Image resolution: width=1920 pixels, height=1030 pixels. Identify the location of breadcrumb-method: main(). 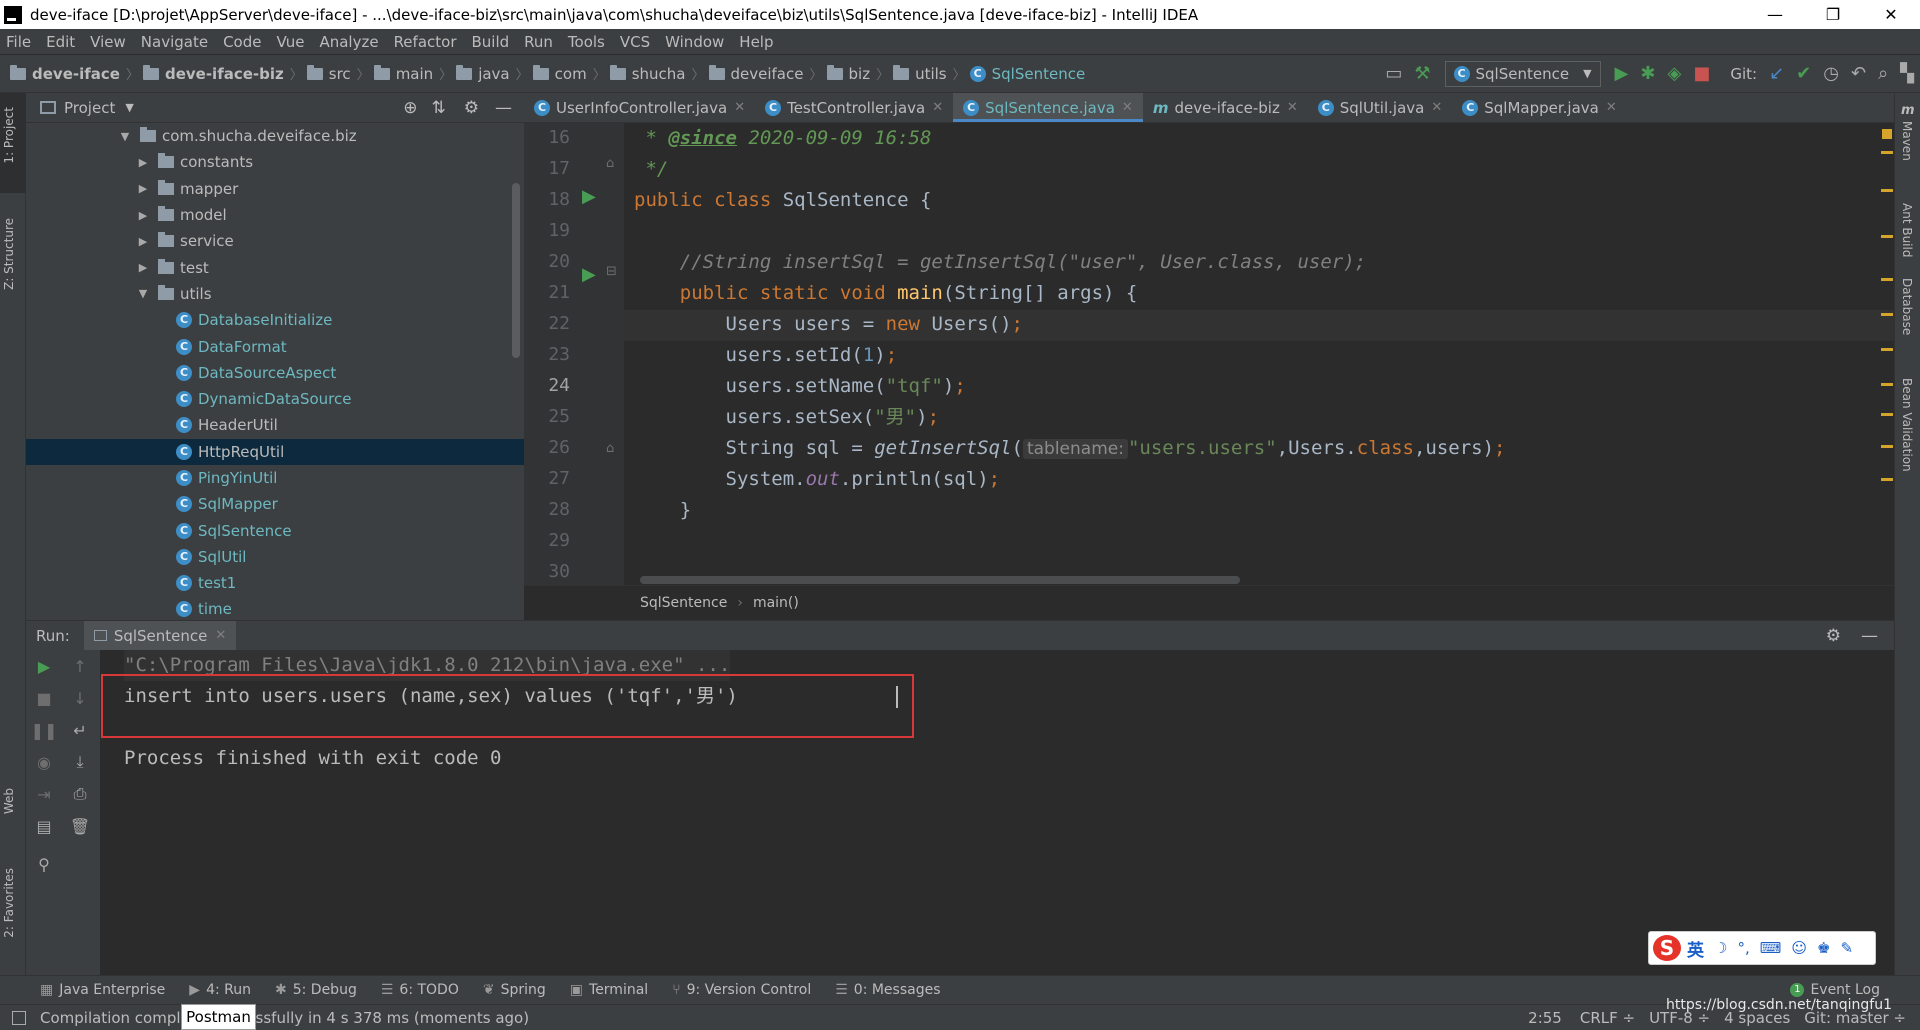
(776, 603).